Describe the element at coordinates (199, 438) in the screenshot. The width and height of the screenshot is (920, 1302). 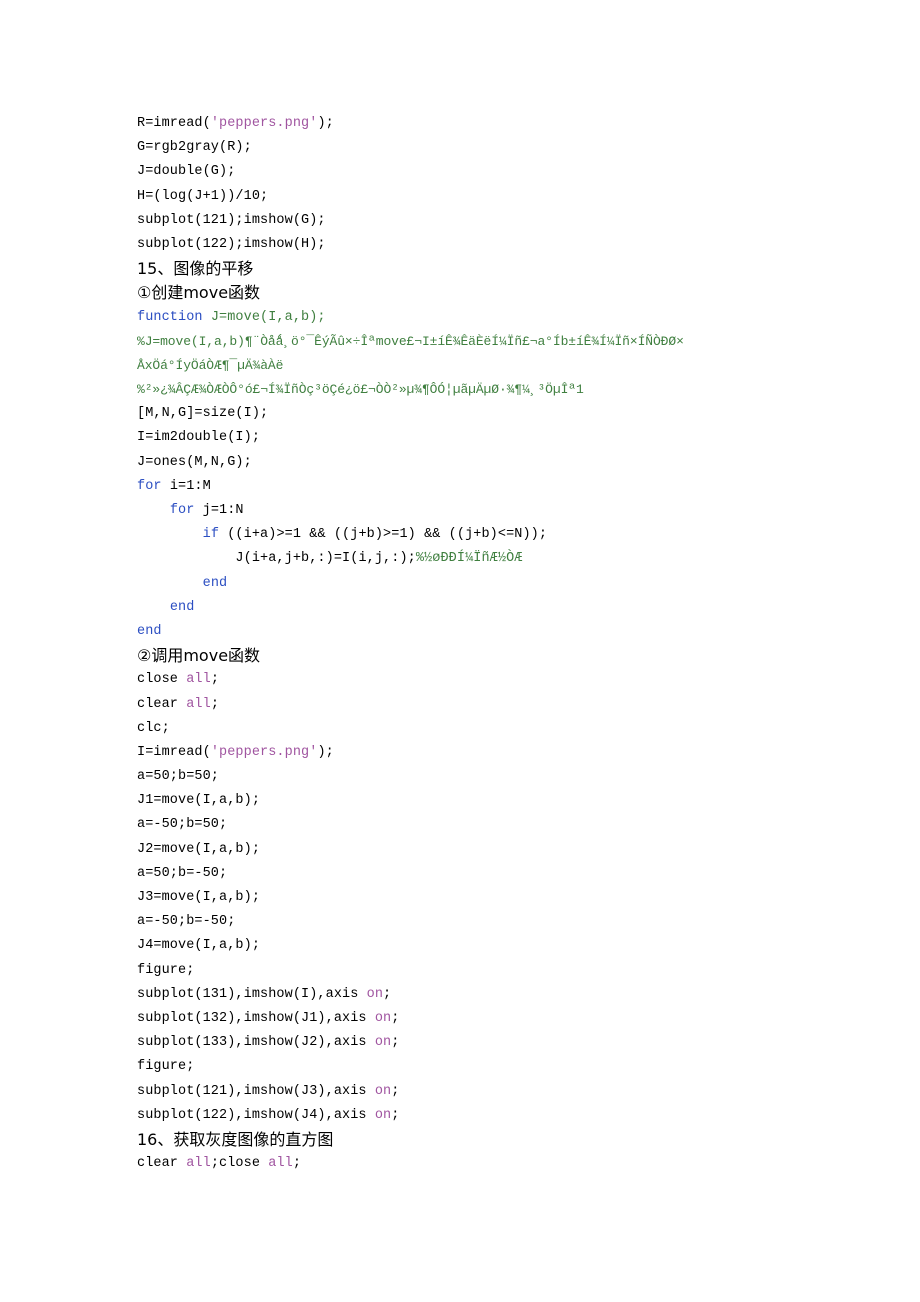
I see `token-plain: I=im2double(I);` at that location.